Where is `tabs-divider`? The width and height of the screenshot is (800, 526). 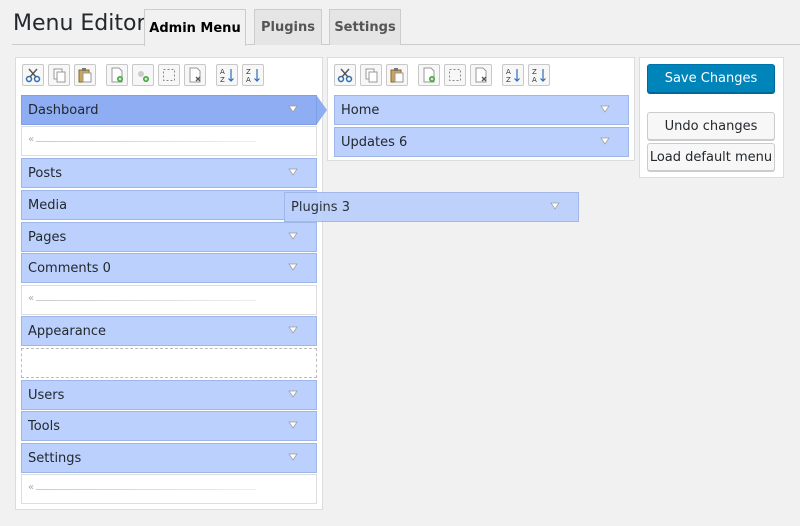 tabs-divider is located at coordinates (406, 44).